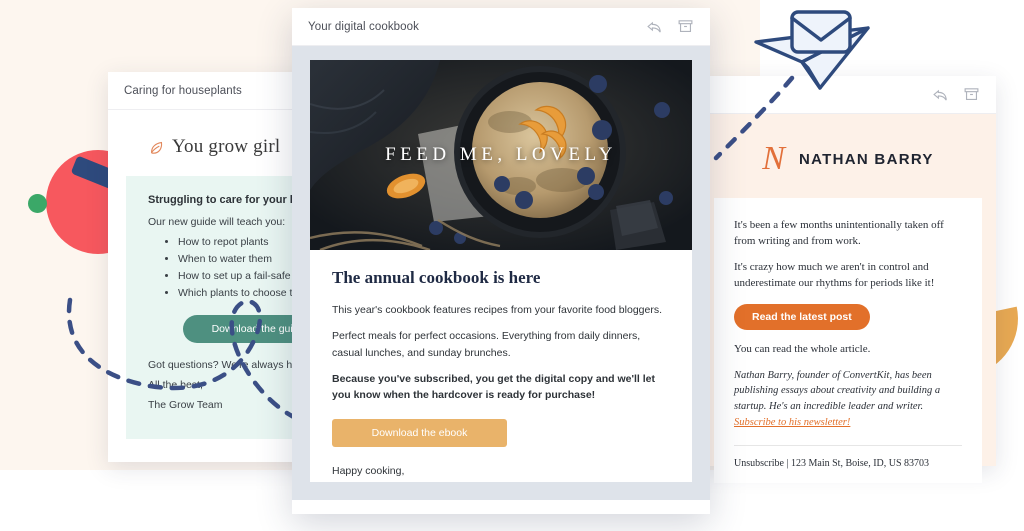  What do you see at coordinates (156, 147) in the screenshot?
I see `leaf-icon` at bounding box center [156, 147].